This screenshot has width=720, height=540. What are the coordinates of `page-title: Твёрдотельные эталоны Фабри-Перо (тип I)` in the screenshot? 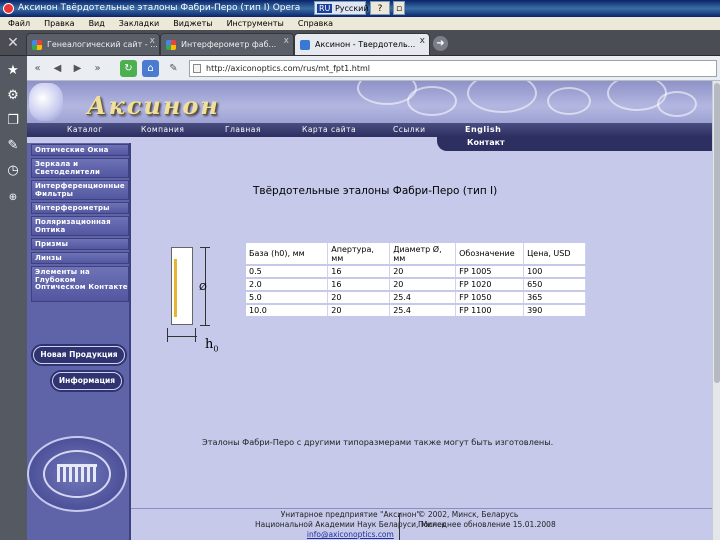 It's located at (375, 191).